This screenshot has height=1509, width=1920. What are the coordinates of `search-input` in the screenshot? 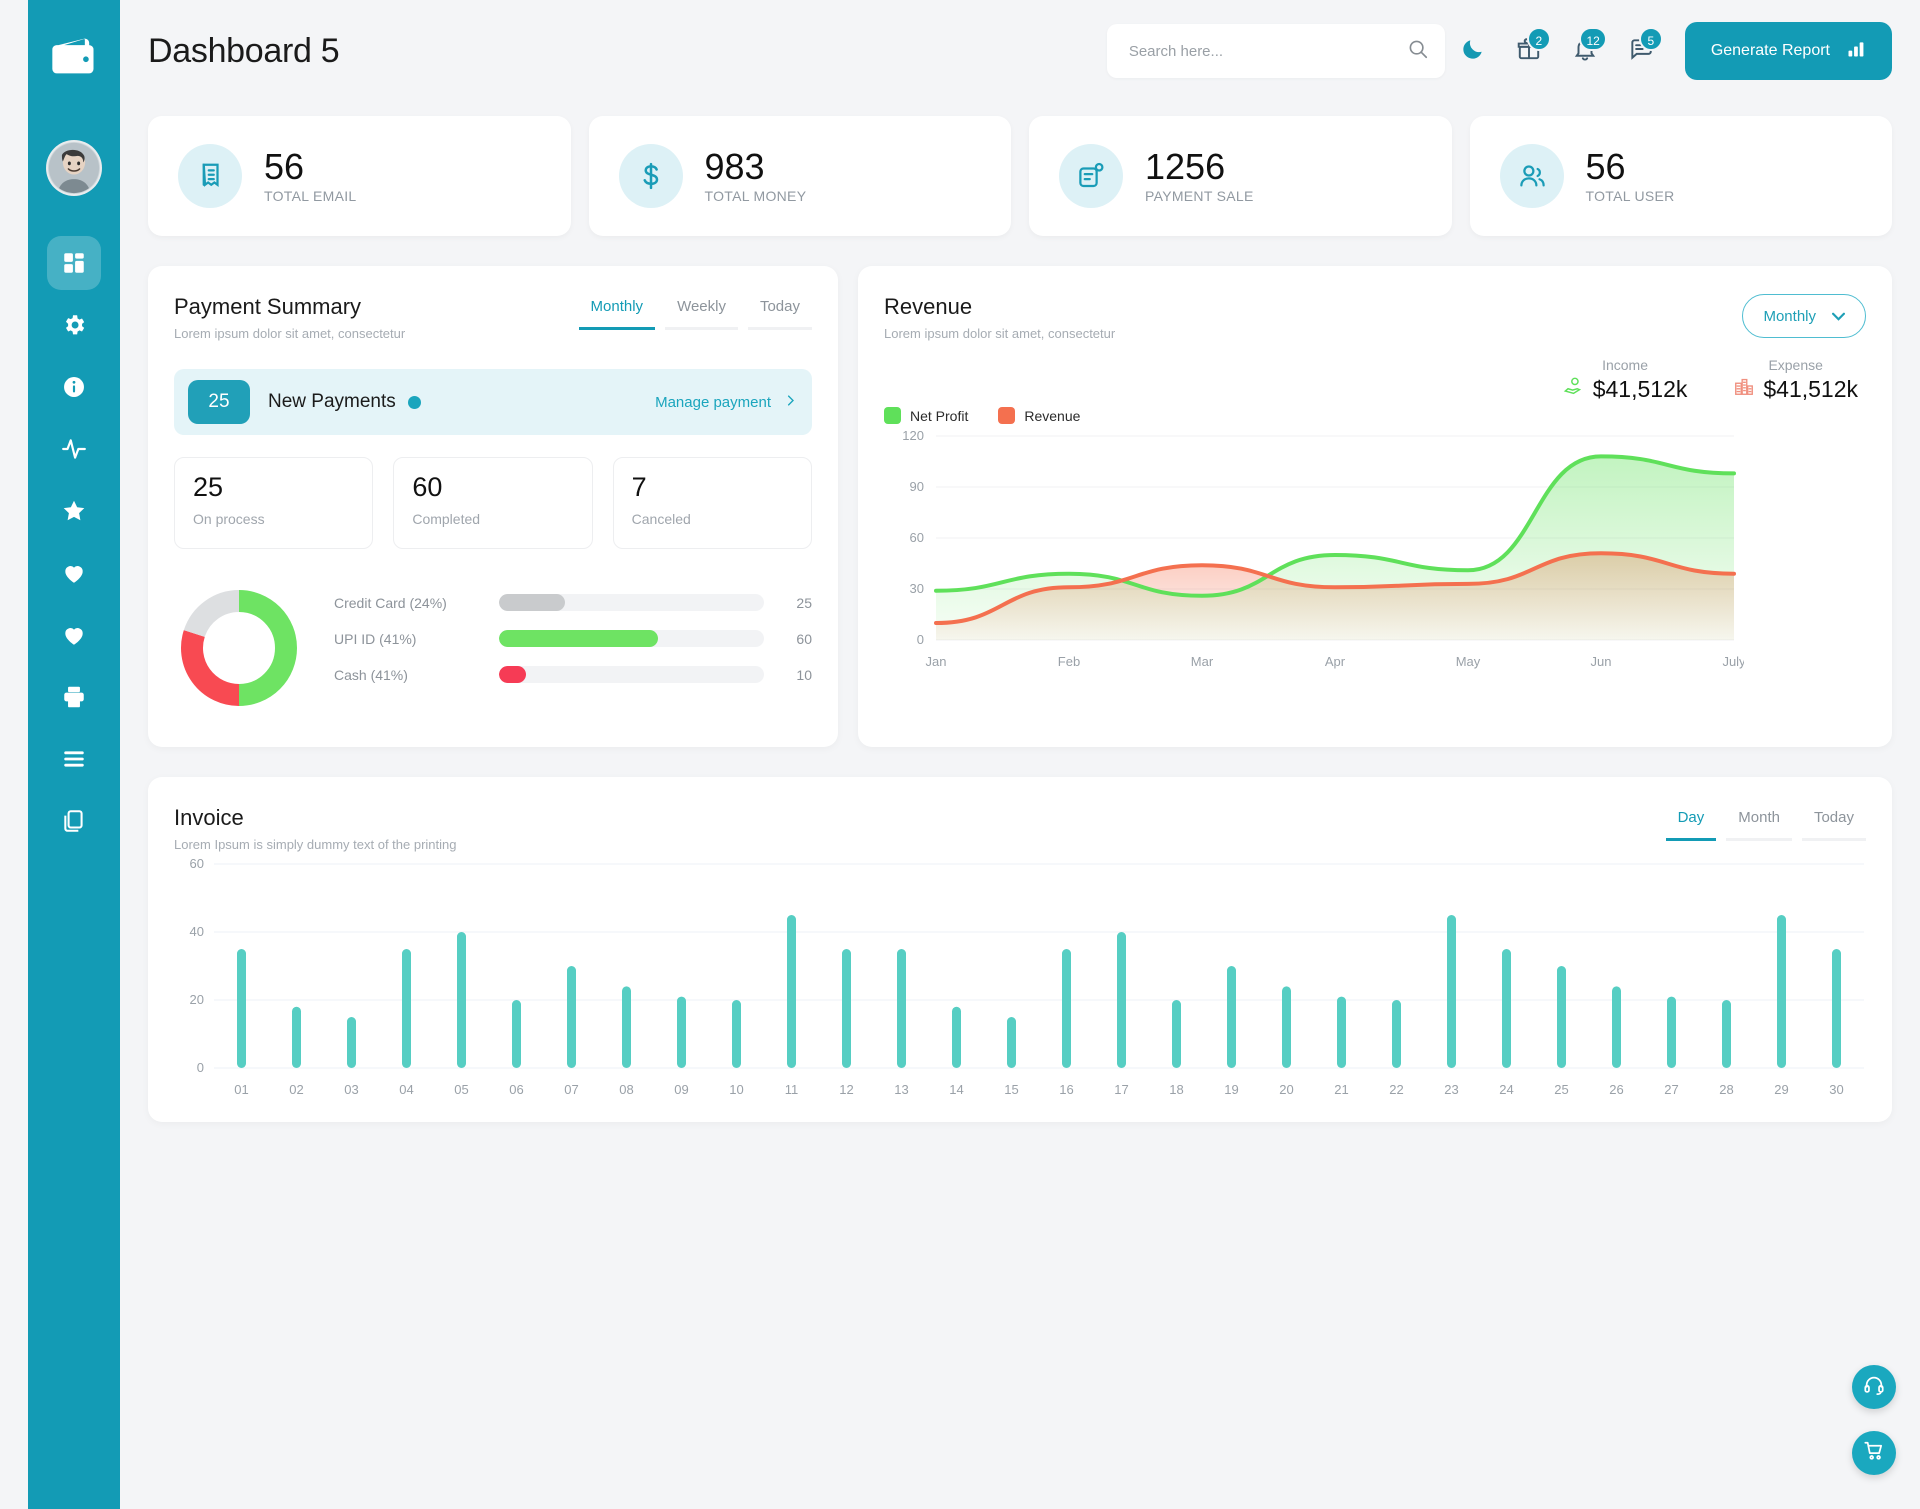 It's located at (1267, 51).